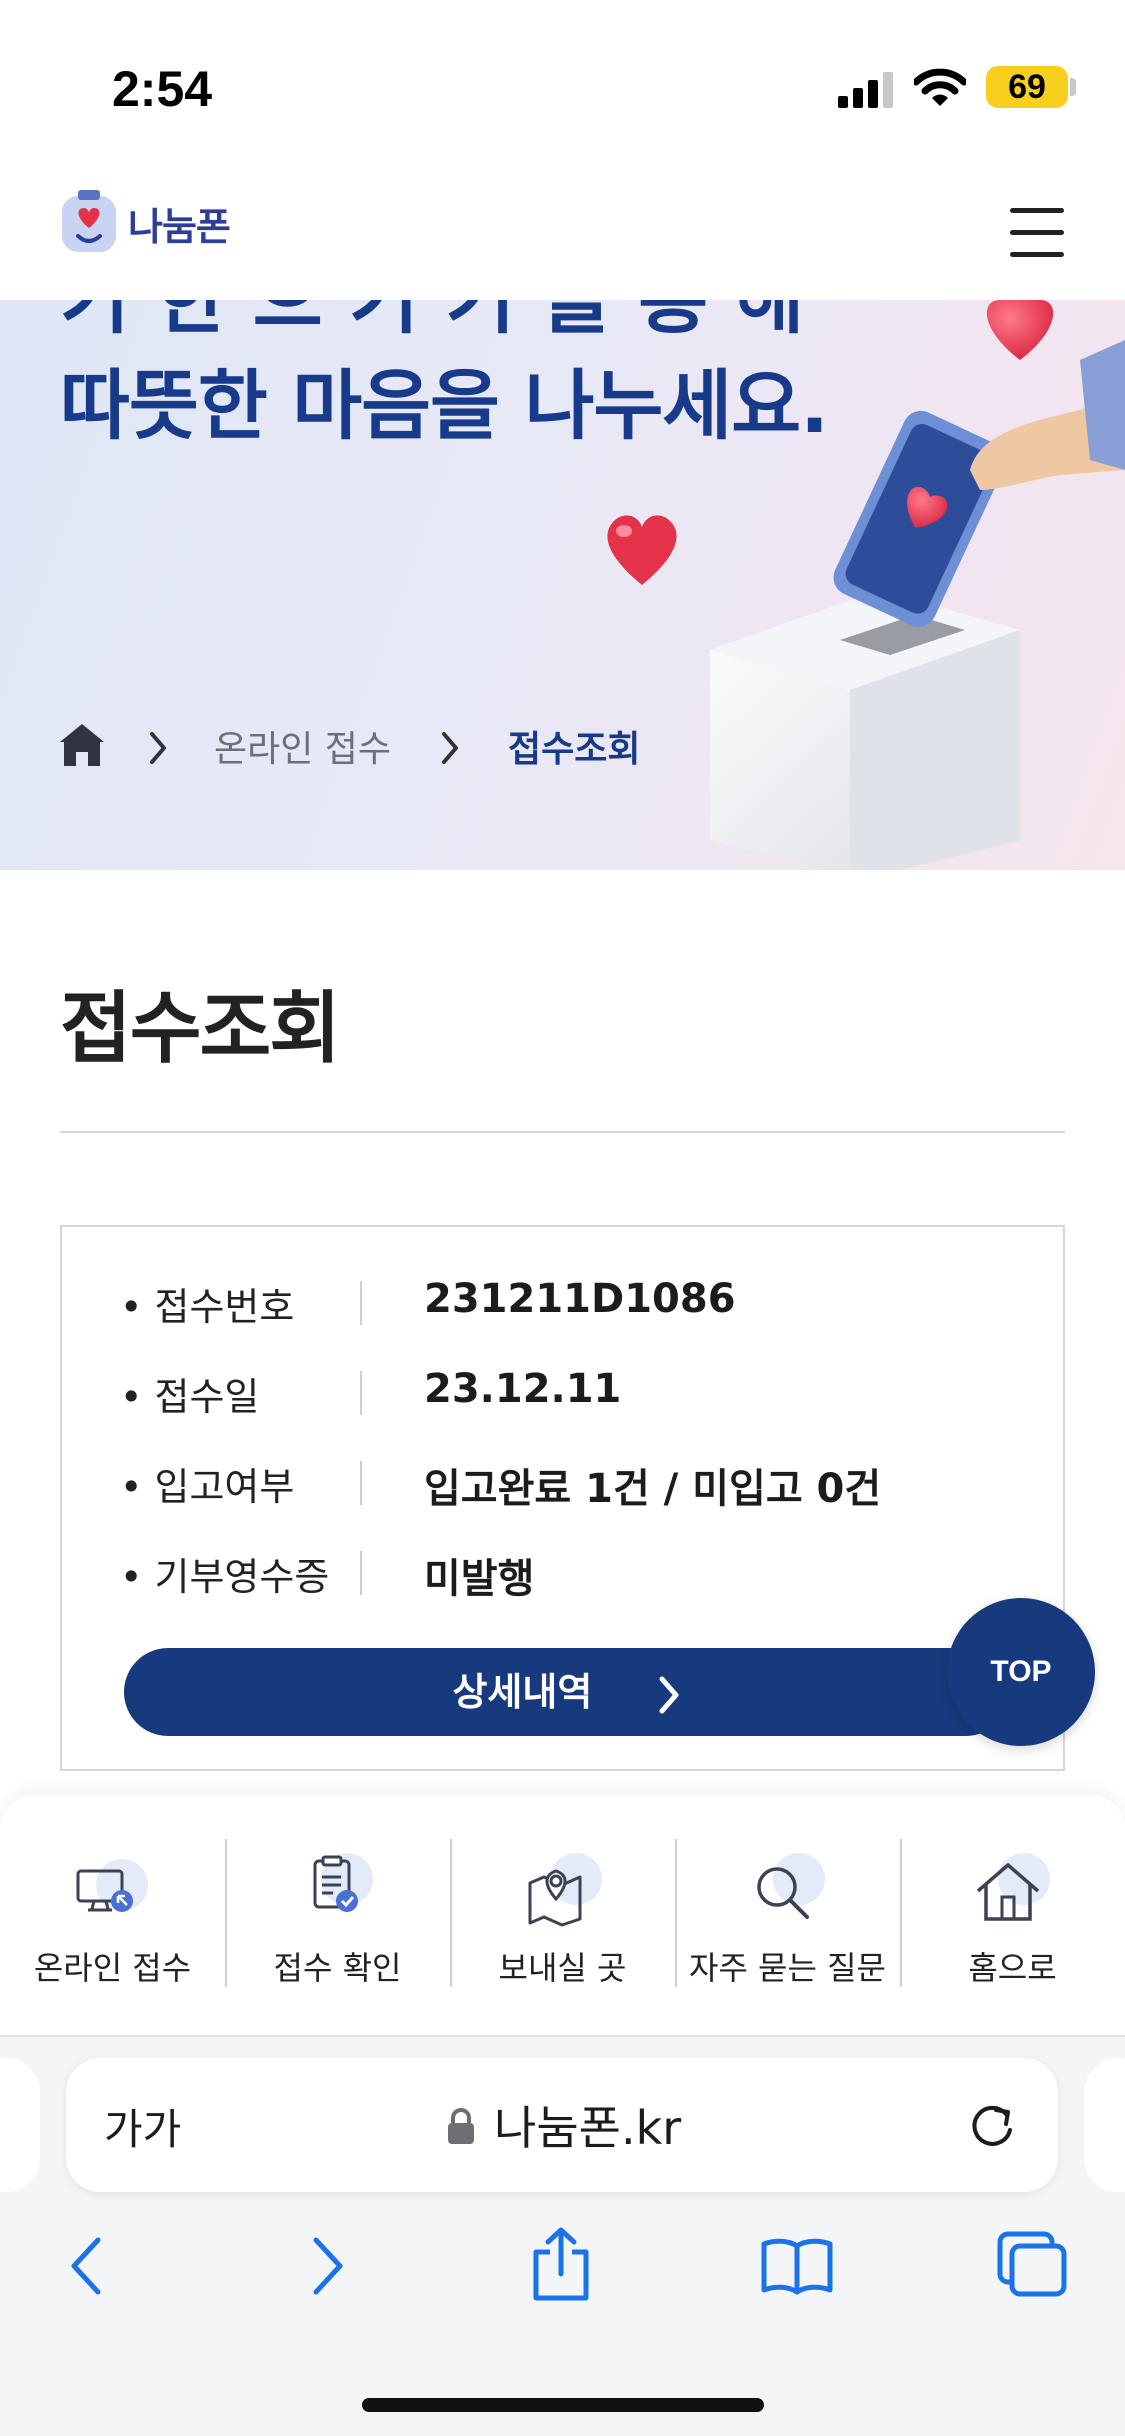  I want to click on logo-text: 나눔폰, so click(179, 223).